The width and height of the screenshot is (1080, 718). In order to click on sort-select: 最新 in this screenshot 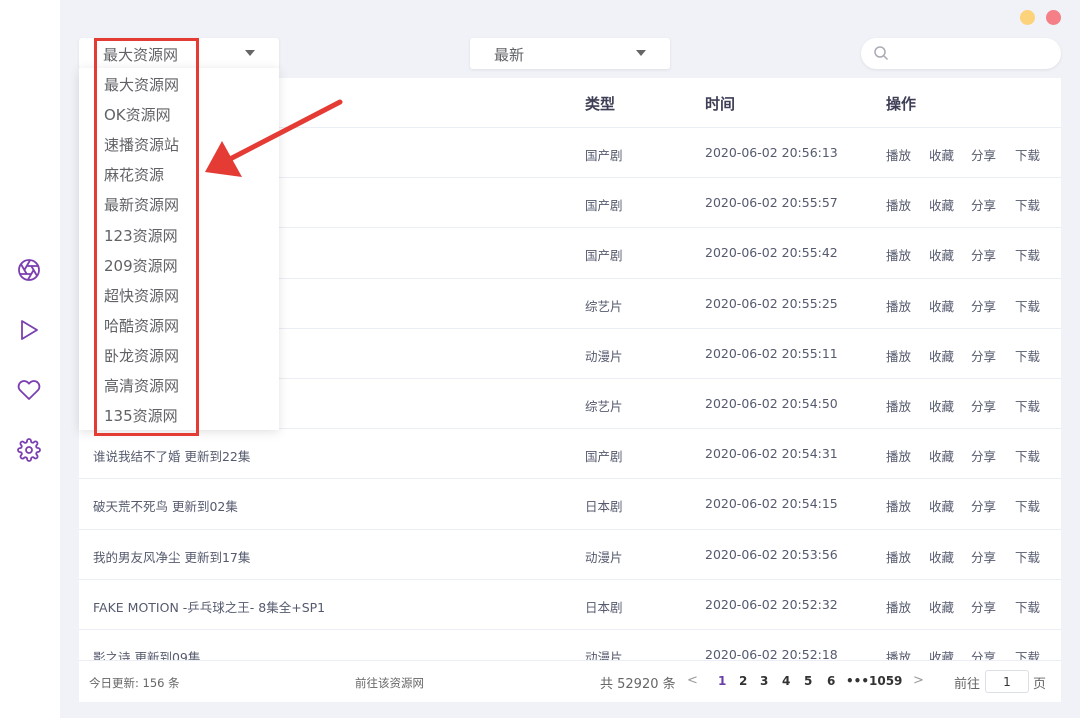, I will do `click(570, 53)`.